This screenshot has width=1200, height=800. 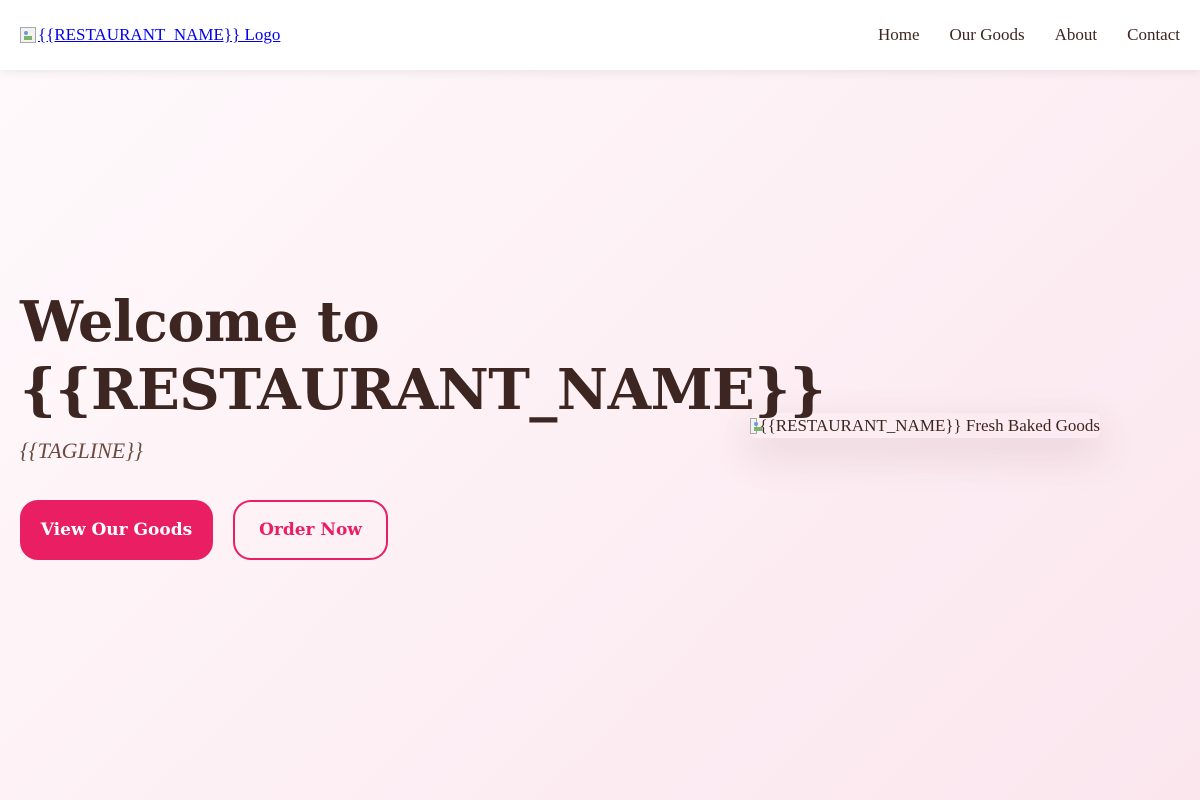 What do you see at coordinates (116, 530) in the screenshot?
I see `view-our-goods-button: View Our Goods` at bounding box center [116, 530].